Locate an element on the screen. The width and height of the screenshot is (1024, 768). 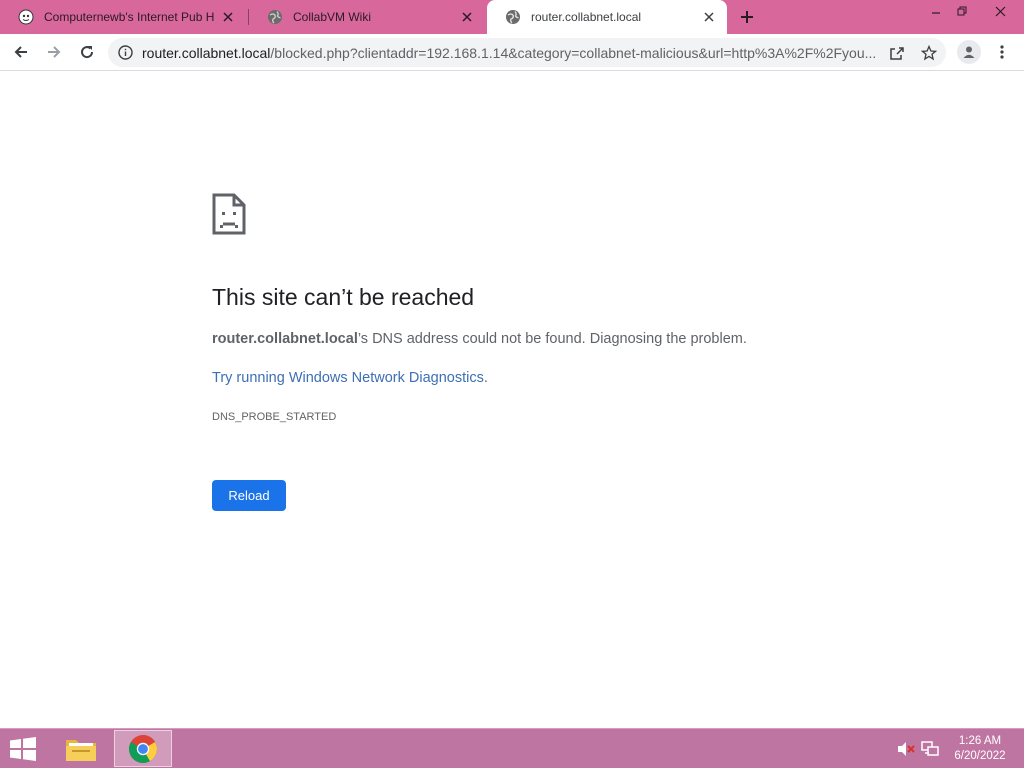
bookmark-button is located at coordinates (929, 53).